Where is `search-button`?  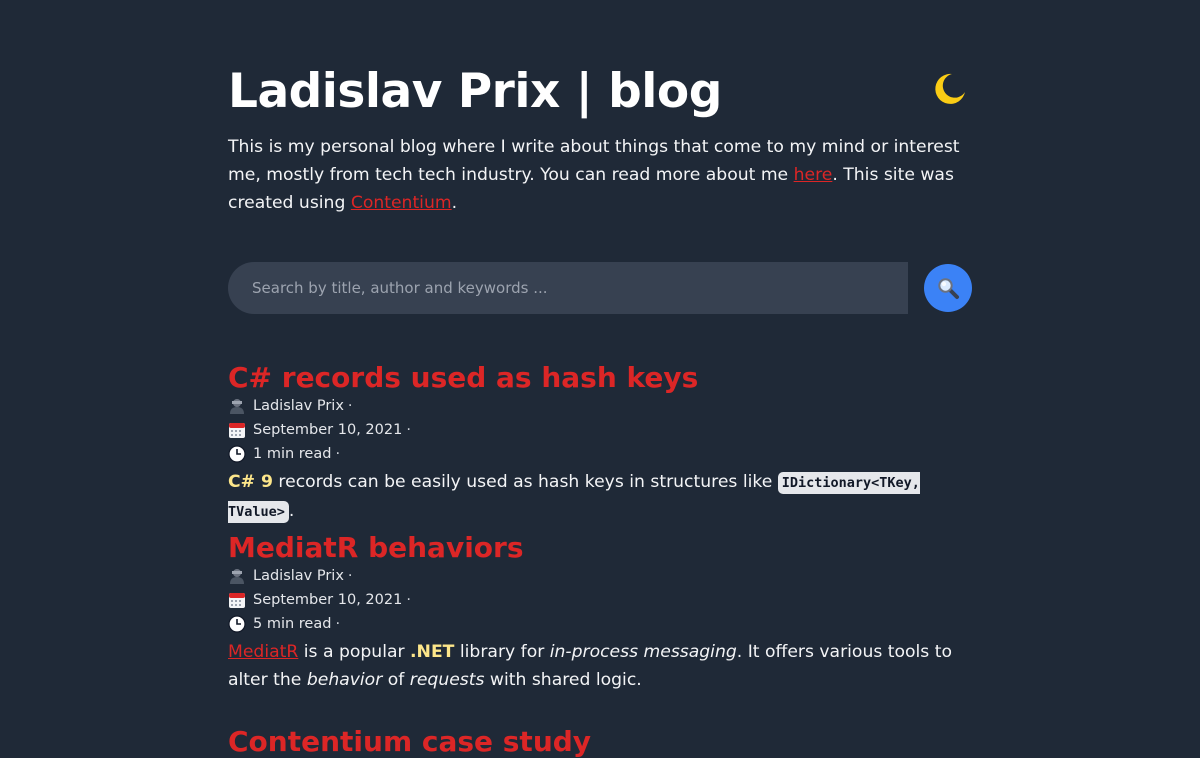 search-button is located at coordinates (948, 288).